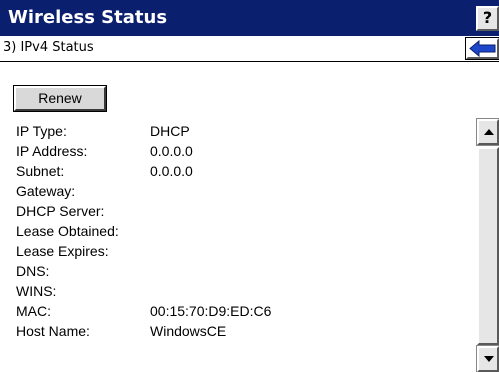 This screenshot has height=372, width=499. Describe the element at coordinates (249, 48) in the screenshot. I see `breadcrumb: 3) IPv4 Status` at that location.